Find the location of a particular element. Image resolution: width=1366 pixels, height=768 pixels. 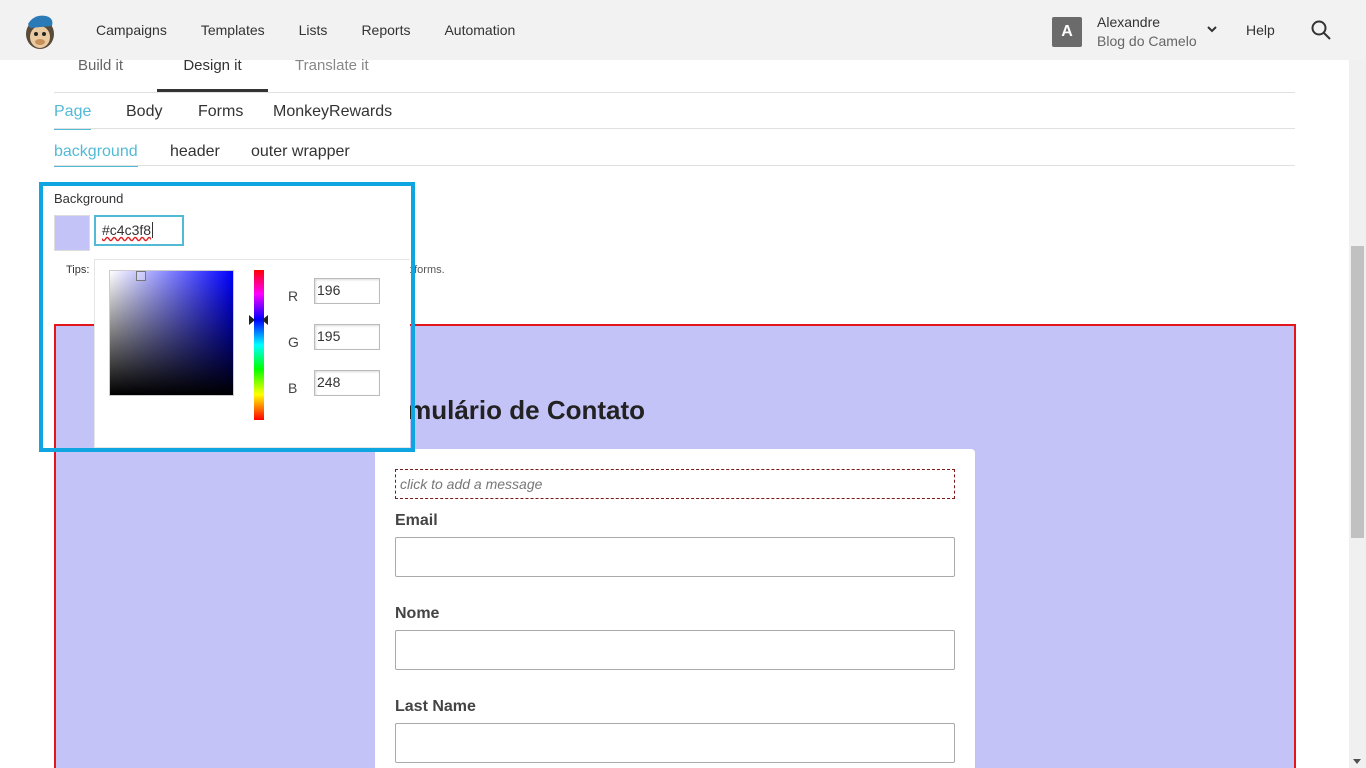

field-label-email: Email is located at coordinates (416, 520).